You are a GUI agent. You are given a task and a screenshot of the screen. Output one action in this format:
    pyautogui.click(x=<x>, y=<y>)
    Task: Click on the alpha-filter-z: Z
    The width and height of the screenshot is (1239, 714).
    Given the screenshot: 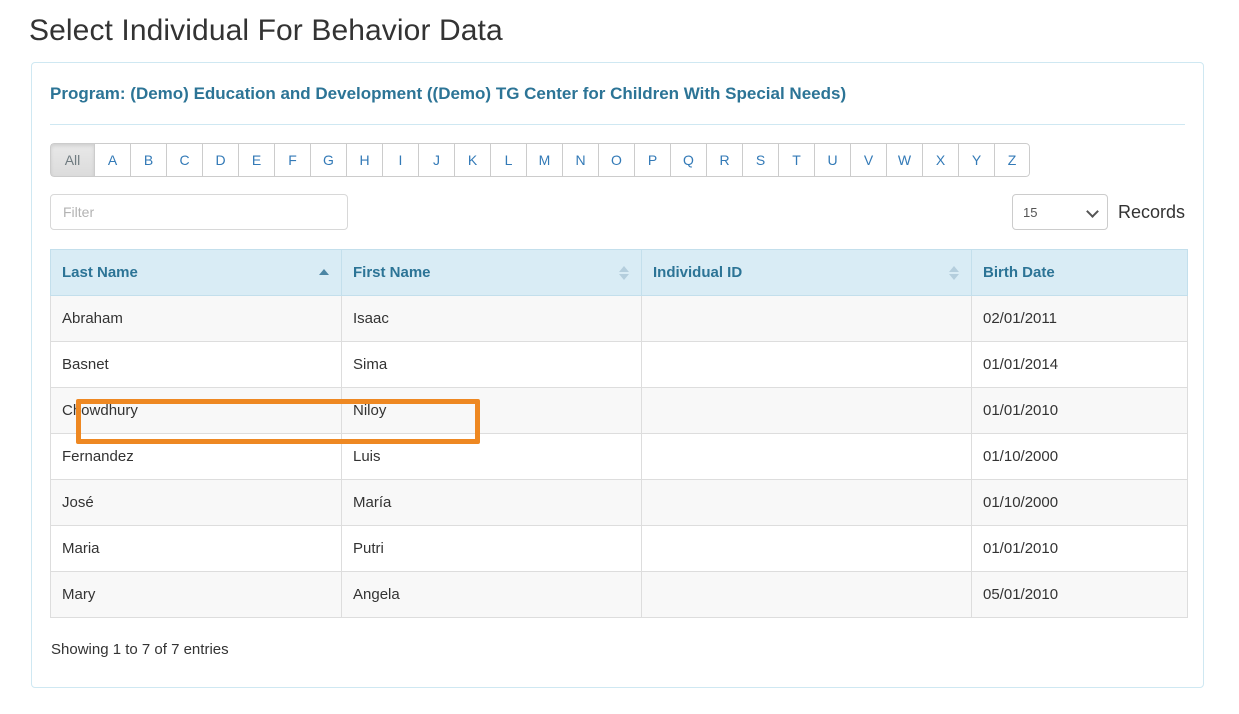 What is the action you would take?
    pyautogui.click(x=1012, y=160)
    